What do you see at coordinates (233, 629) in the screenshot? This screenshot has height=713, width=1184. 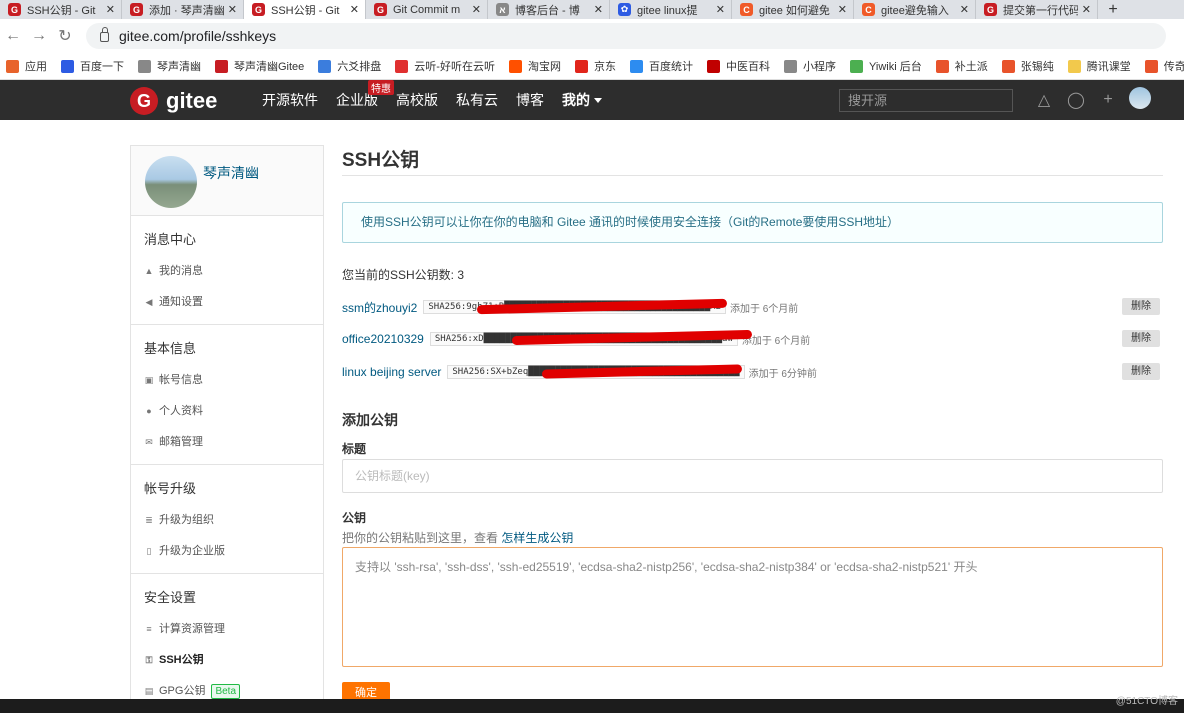 I see `sidebar-item: ≡ 计算资源管理` at bounding box center [233, 629].